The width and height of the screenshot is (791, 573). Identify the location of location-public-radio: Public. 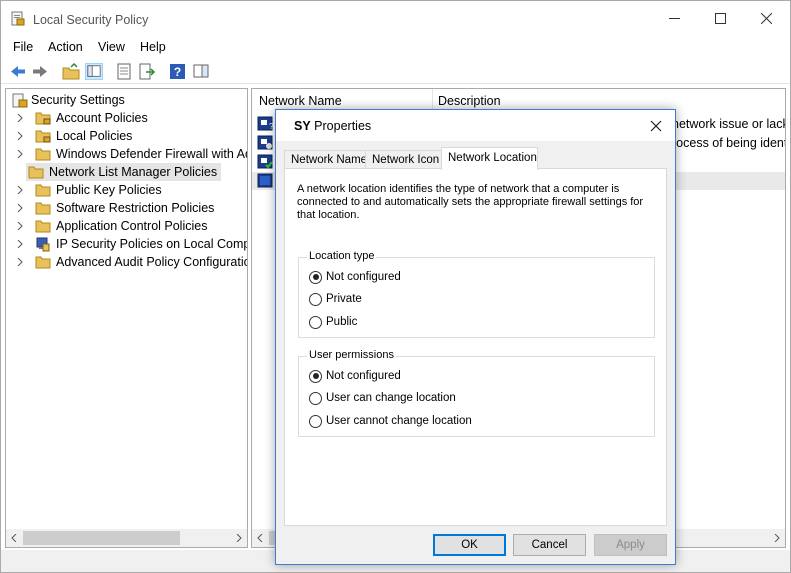
(333, 322).